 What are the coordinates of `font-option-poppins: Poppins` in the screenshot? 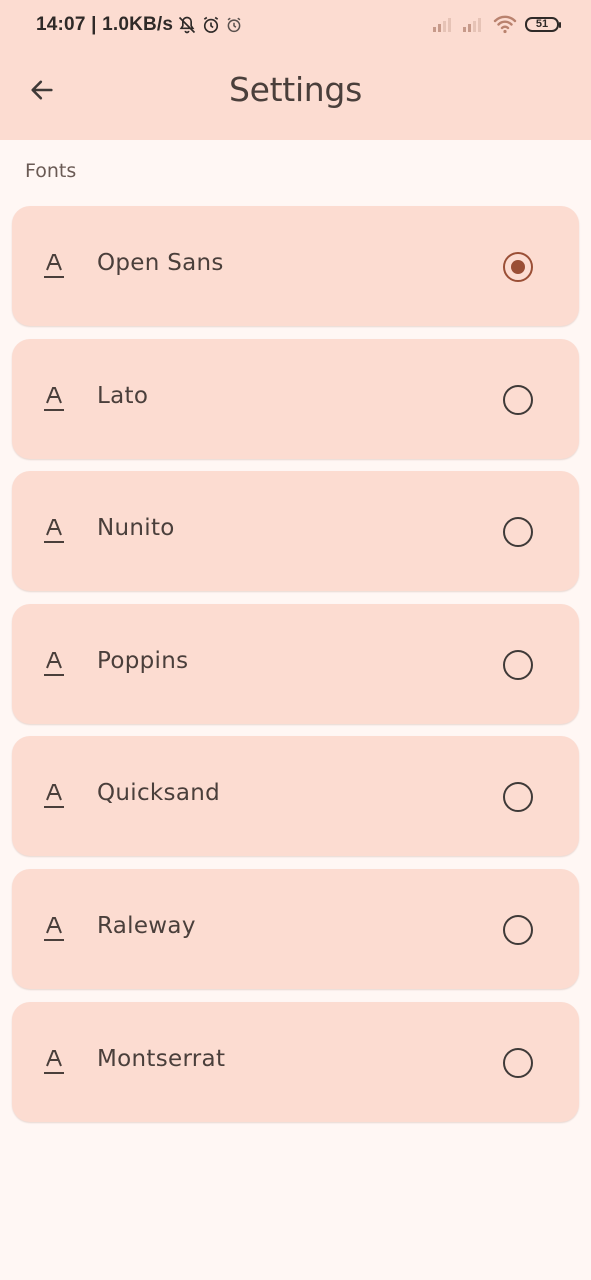 It's located at (295, 663).